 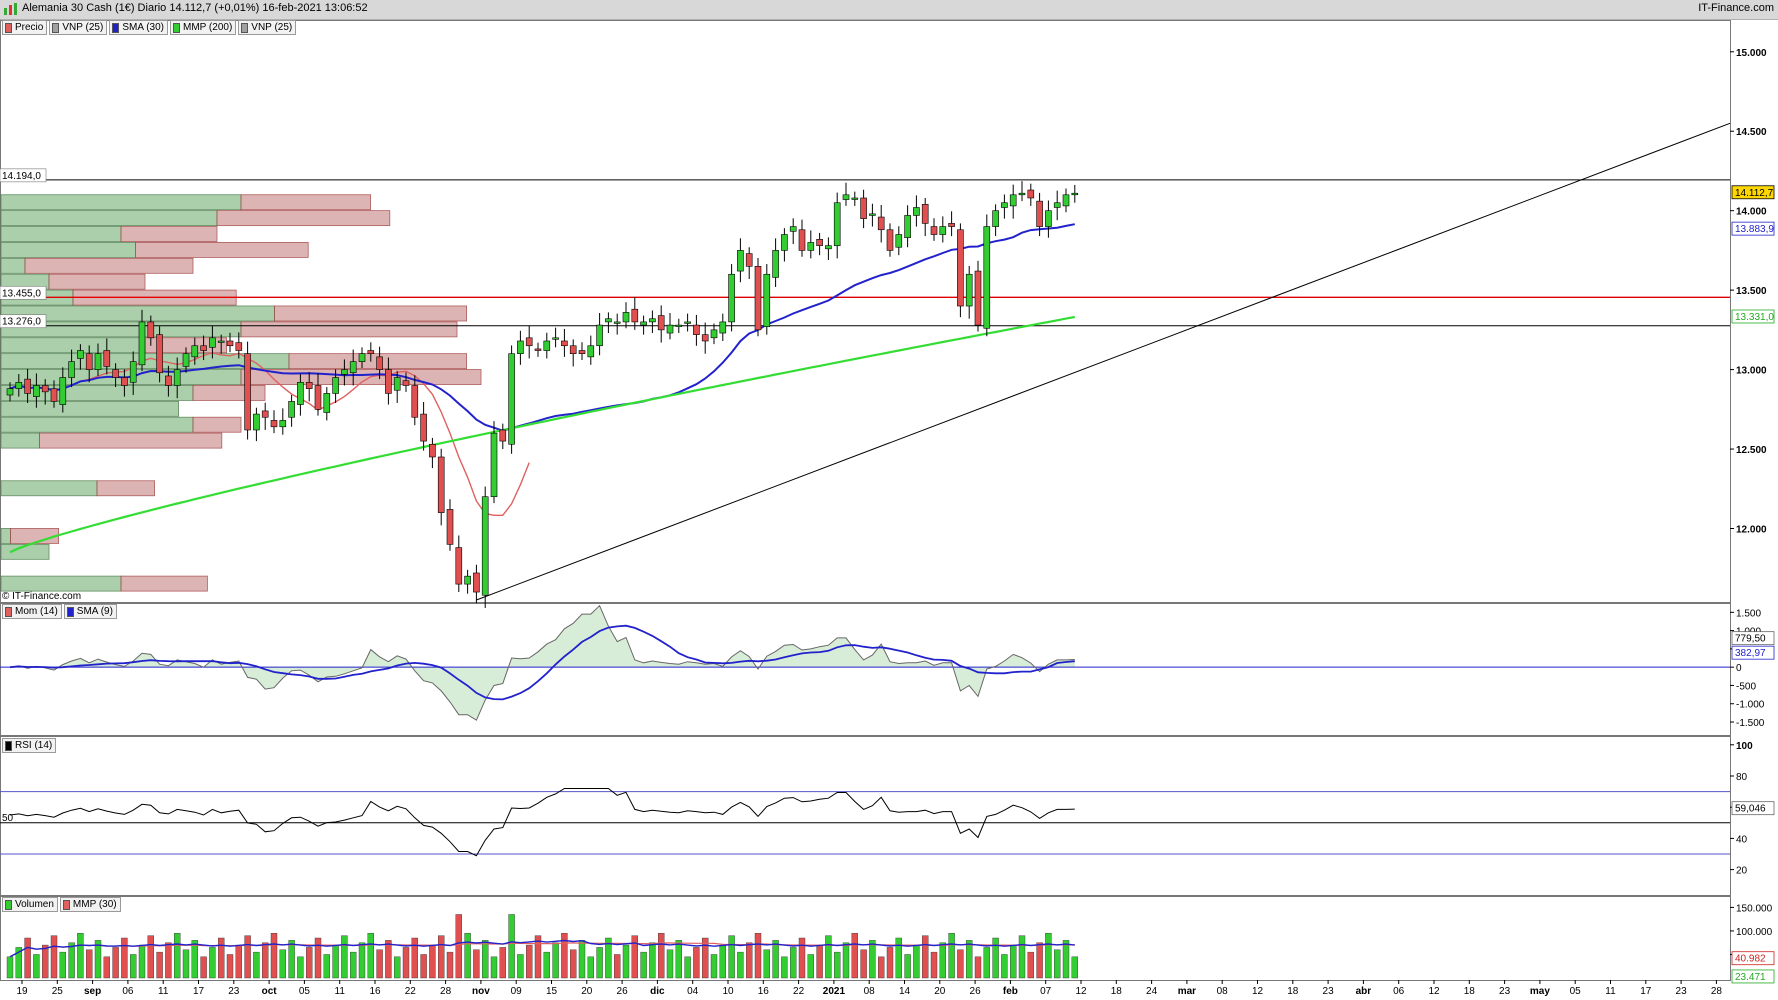 What do you see at coordinates (1754, 932) in the screenshot?
I see `vol-tick-label: 100.000` at bounding box center [1754, 932].